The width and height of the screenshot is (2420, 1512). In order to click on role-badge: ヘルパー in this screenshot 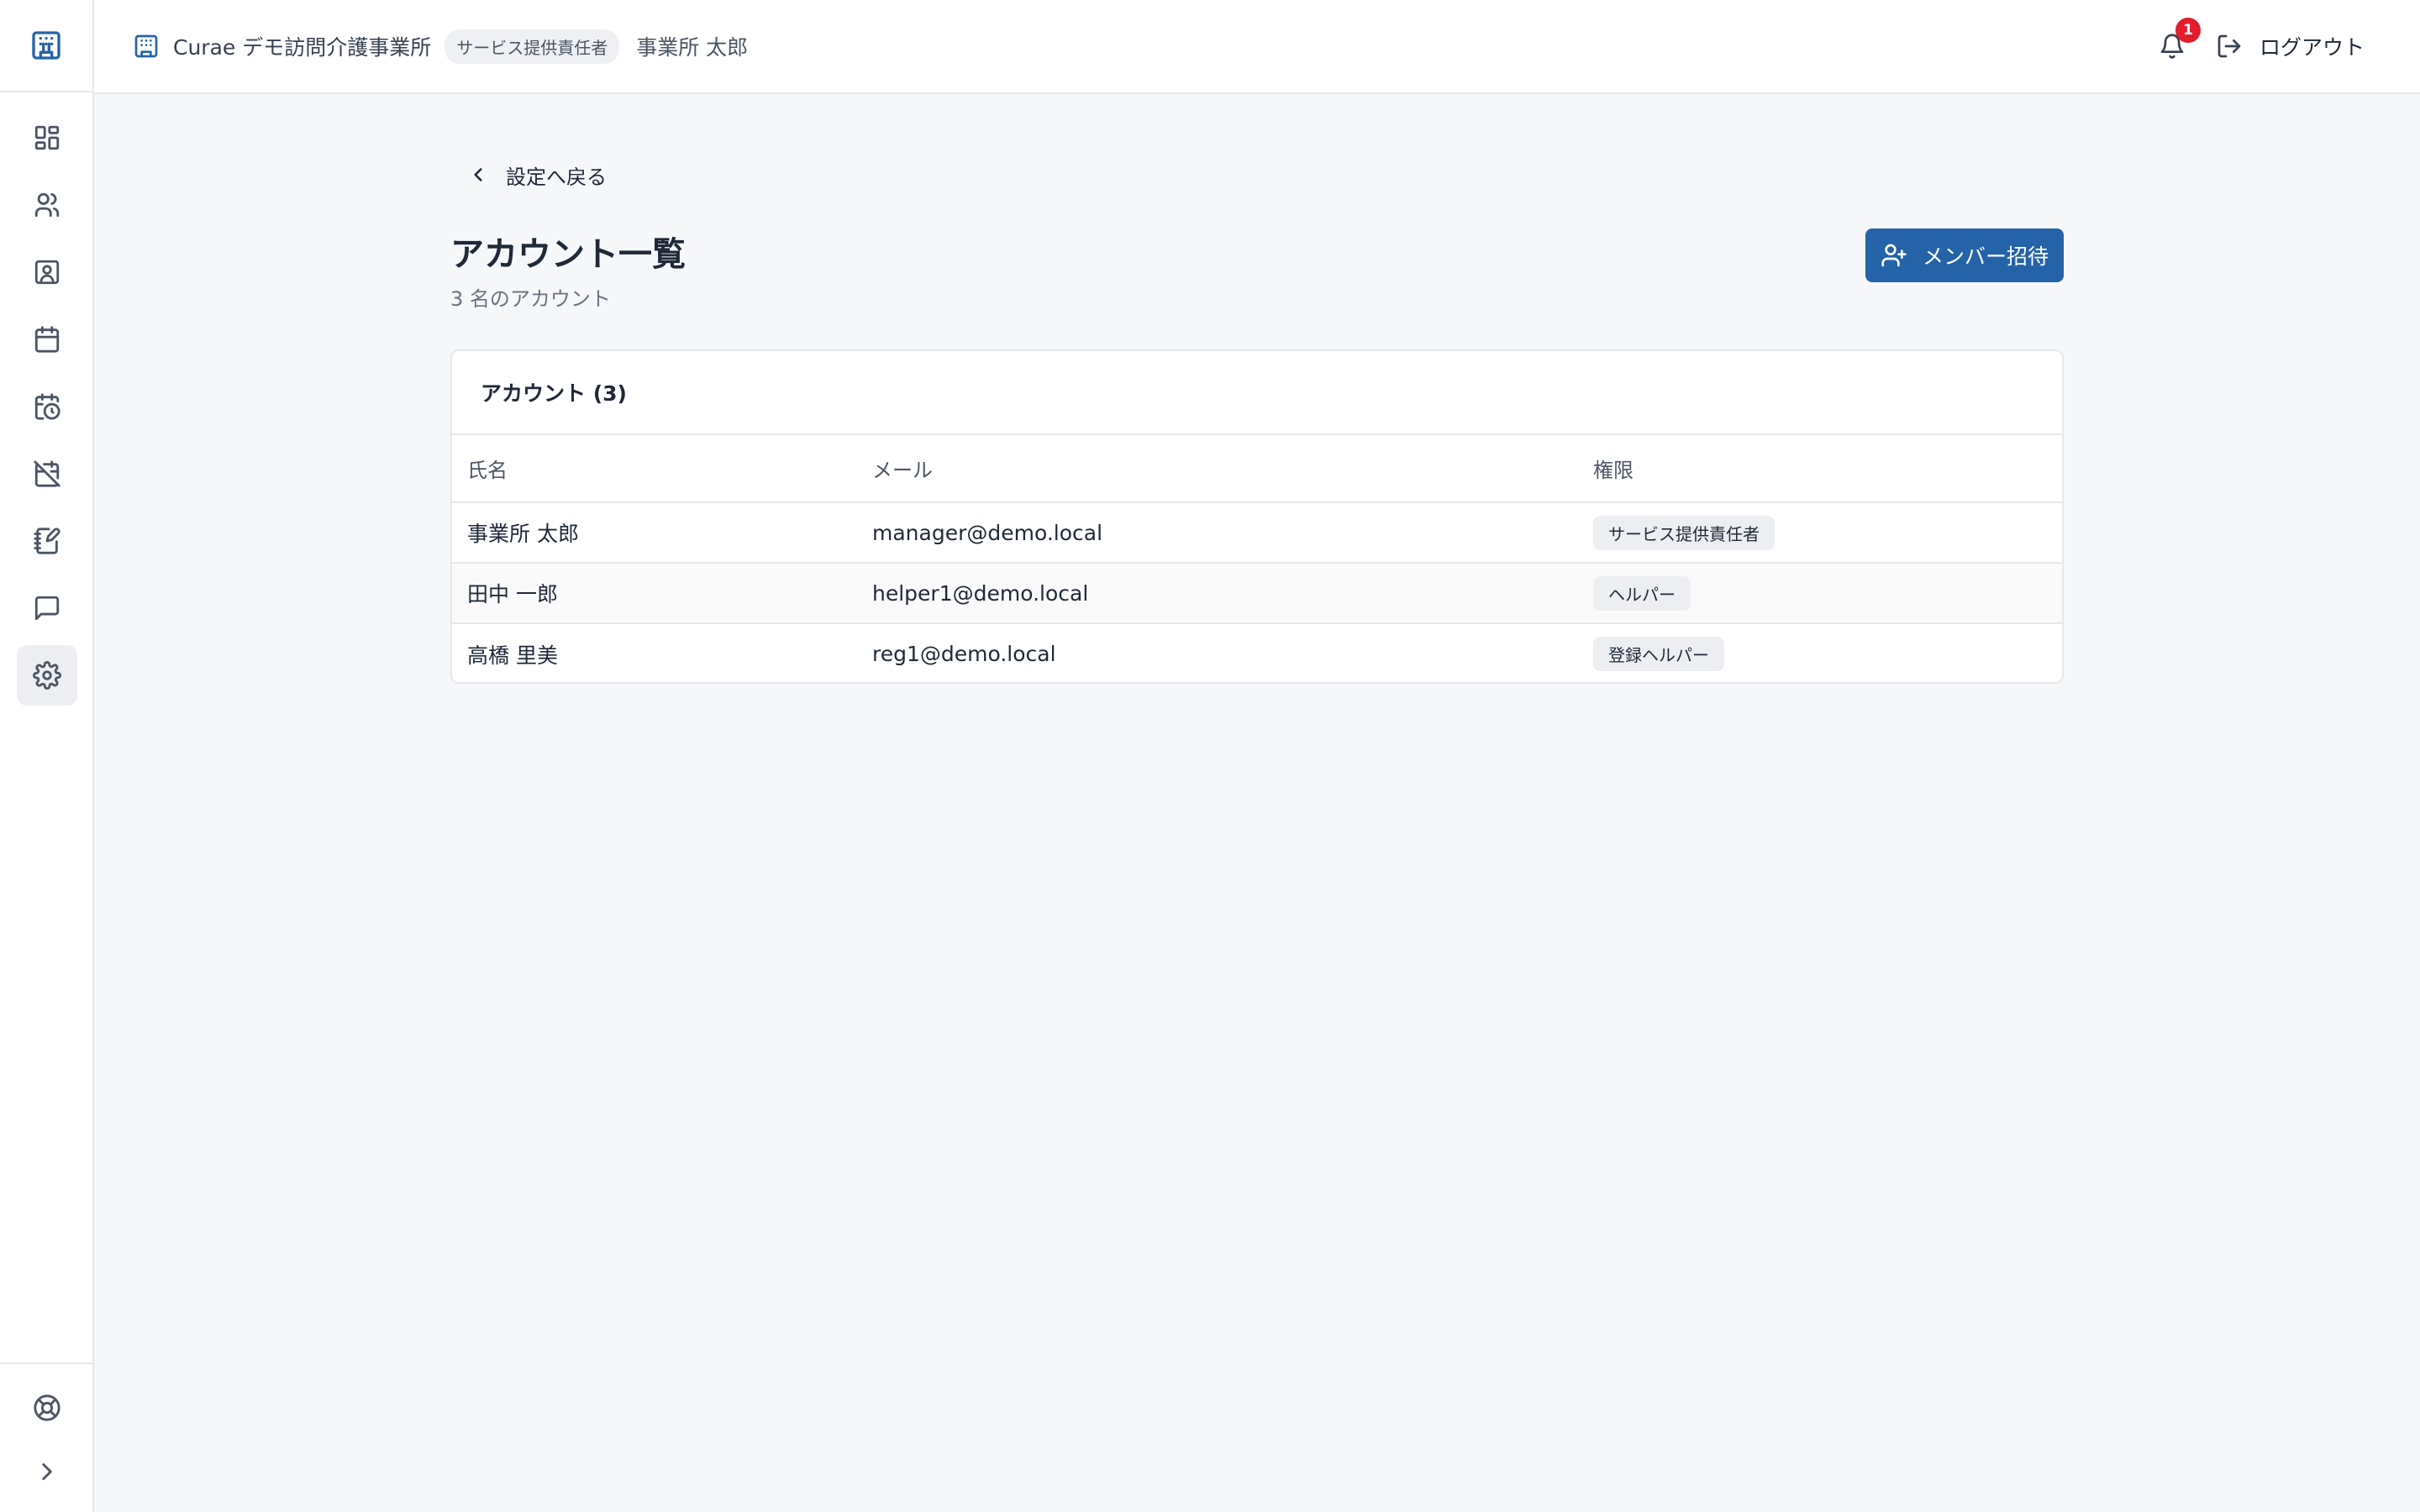, I will do `click(1642, 593)`.